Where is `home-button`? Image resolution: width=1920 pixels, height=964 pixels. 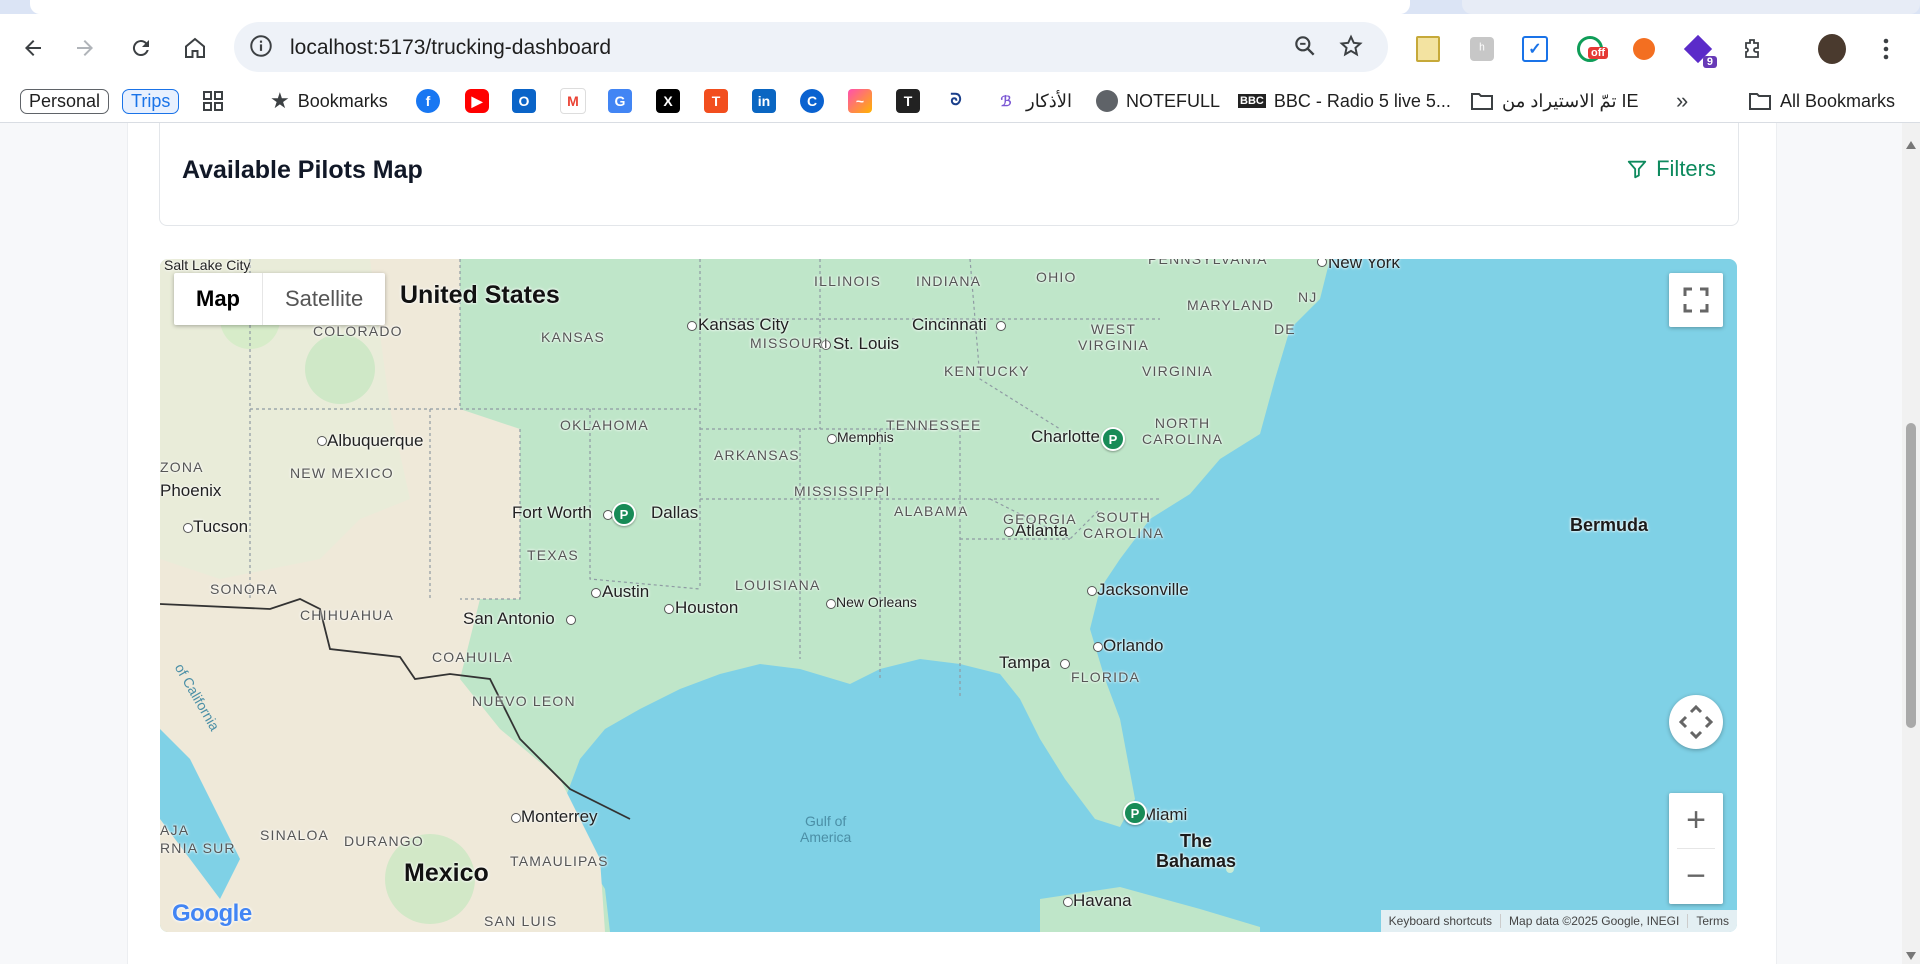
home-button is located at coordinates (195, 48).